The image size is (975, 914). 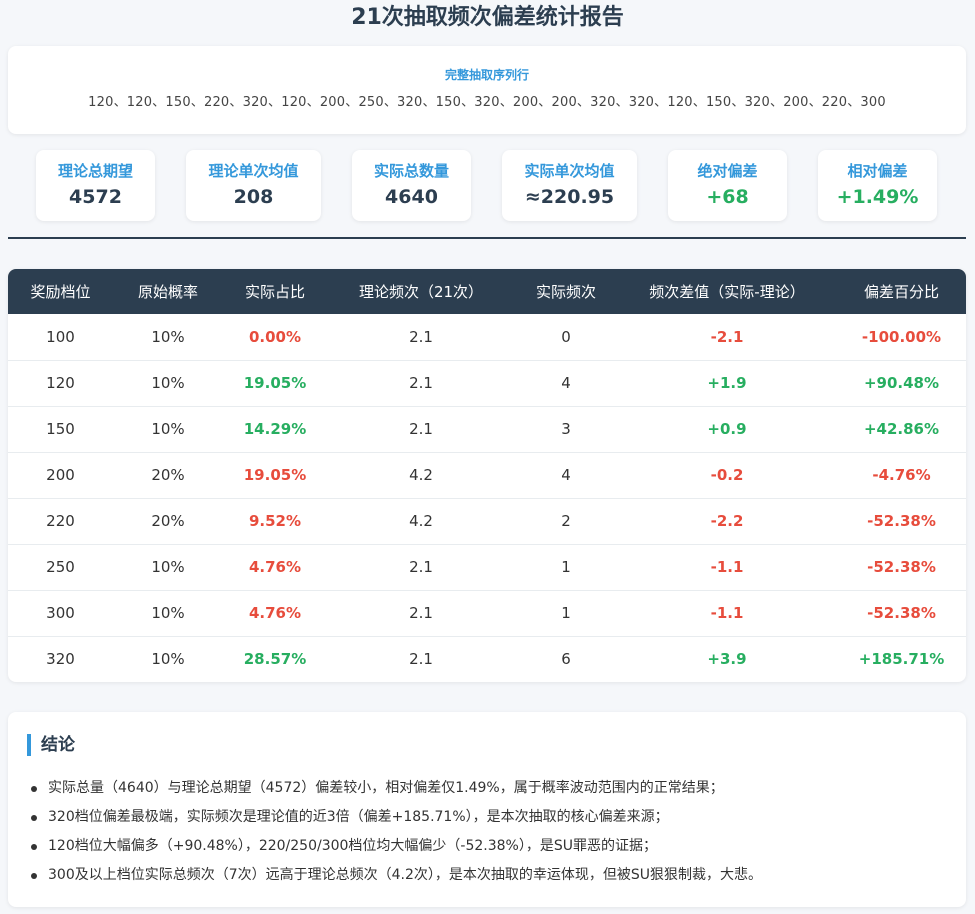 I want to click on stat-label: 实际单次均值, so click(x=569, y=171).